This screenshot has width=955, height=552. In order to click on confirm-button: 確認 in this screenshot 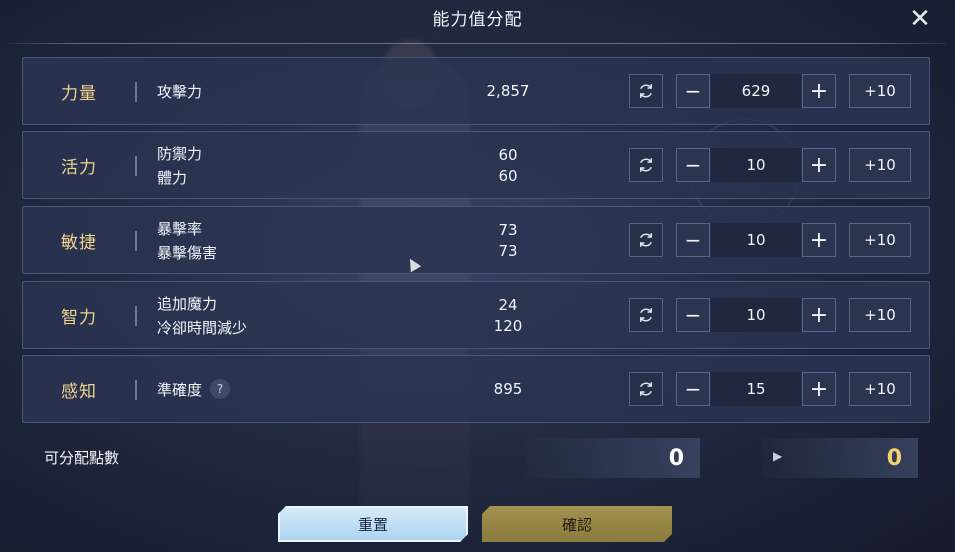, I will do `click(577, 524)`.